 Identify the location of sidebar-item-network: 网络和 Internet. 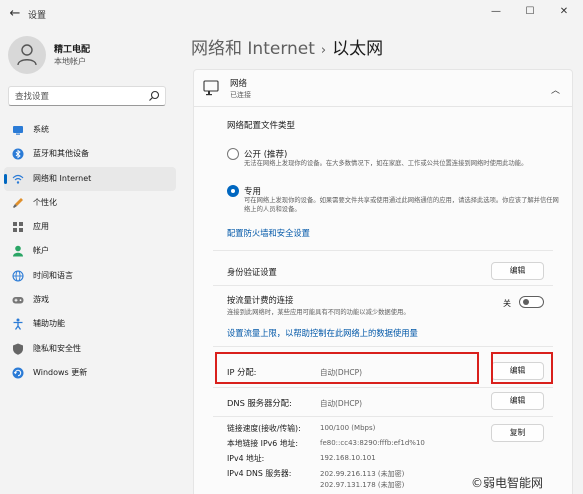
(90, 178).